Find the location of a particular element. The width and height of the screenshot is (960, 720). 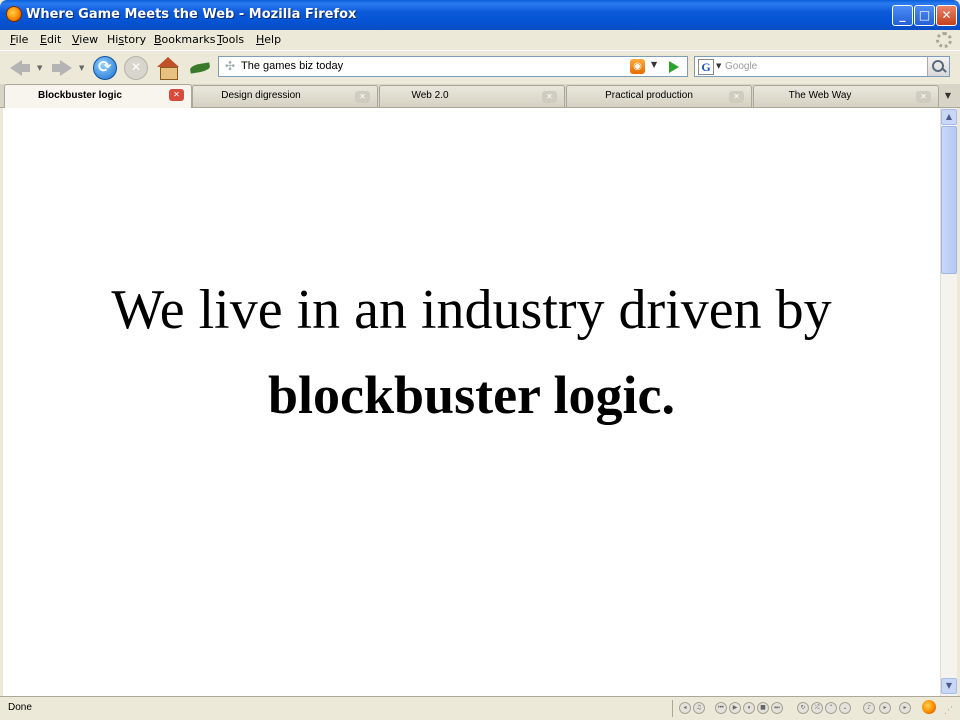

url-bar: ✣ The games biz today ◉ ▼ is located at coordinates (453, 66).